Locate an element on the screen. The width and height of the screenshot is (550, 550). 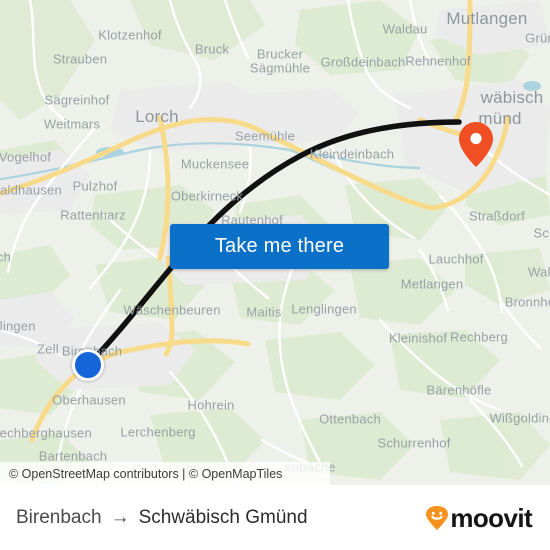
route-origin-label: Birenbach is located at coordinates (59, 517).